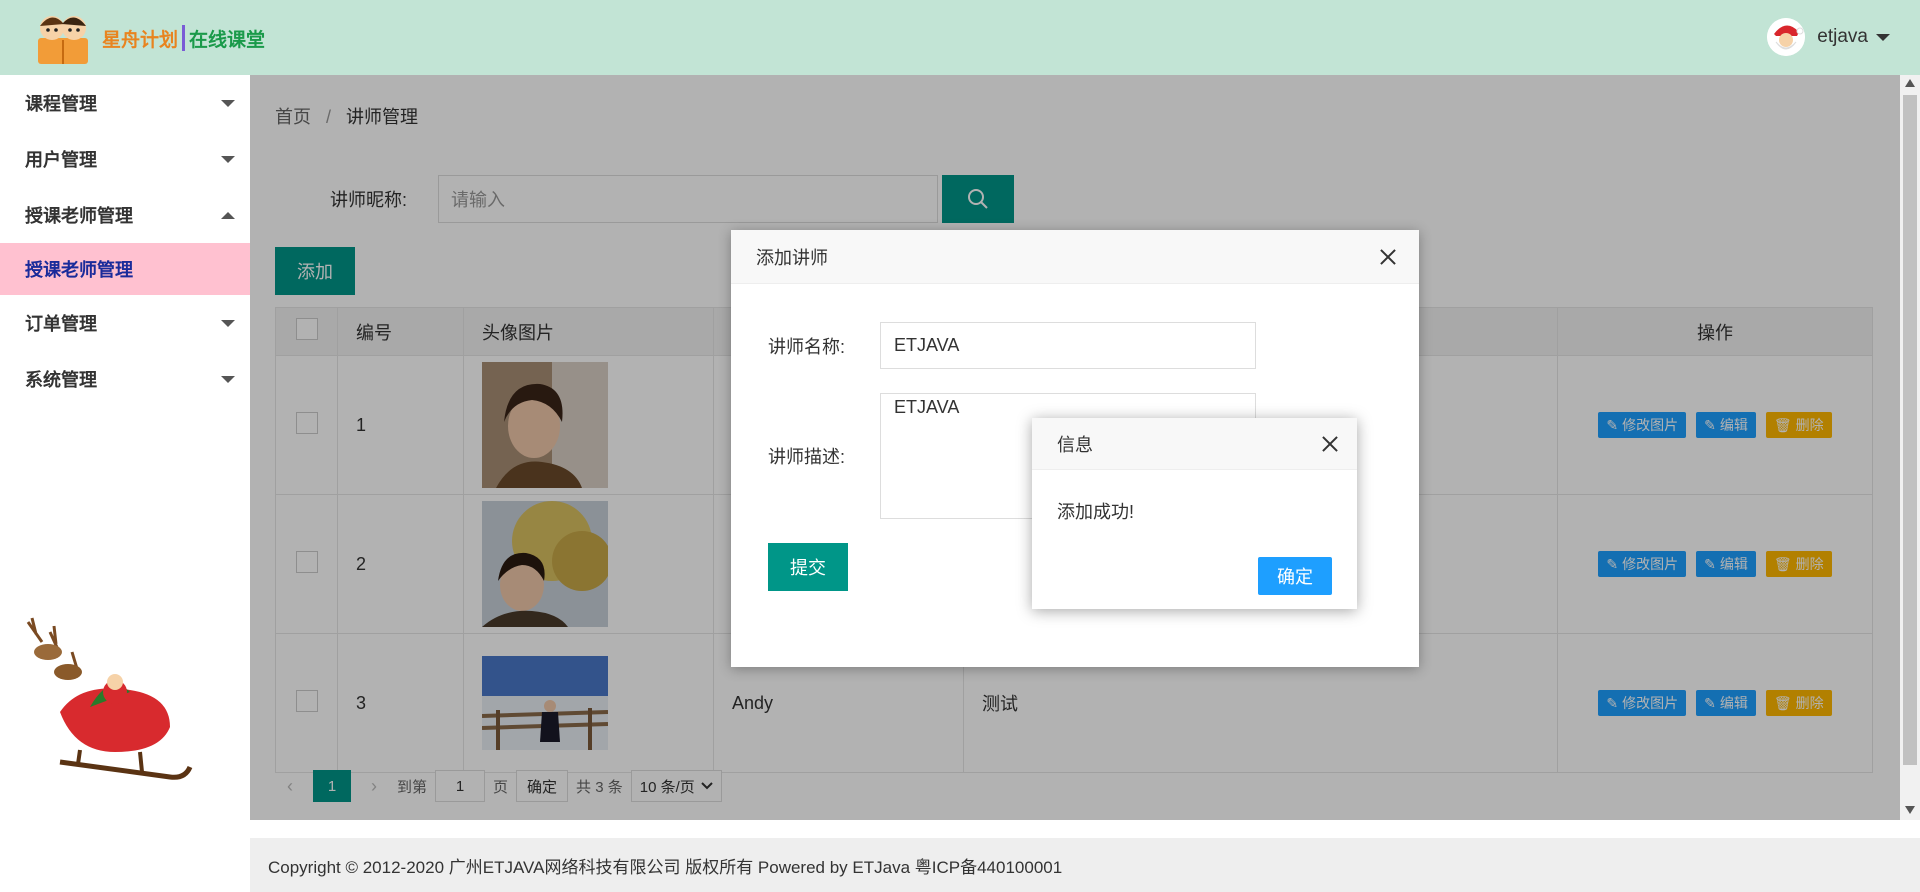 This screenshot has height=892, width=1920. What do you see at coordinates (125, 103) in the screenshot?
I see `sidebar-item-course: 课程管理` at bounding box center [125, 103].